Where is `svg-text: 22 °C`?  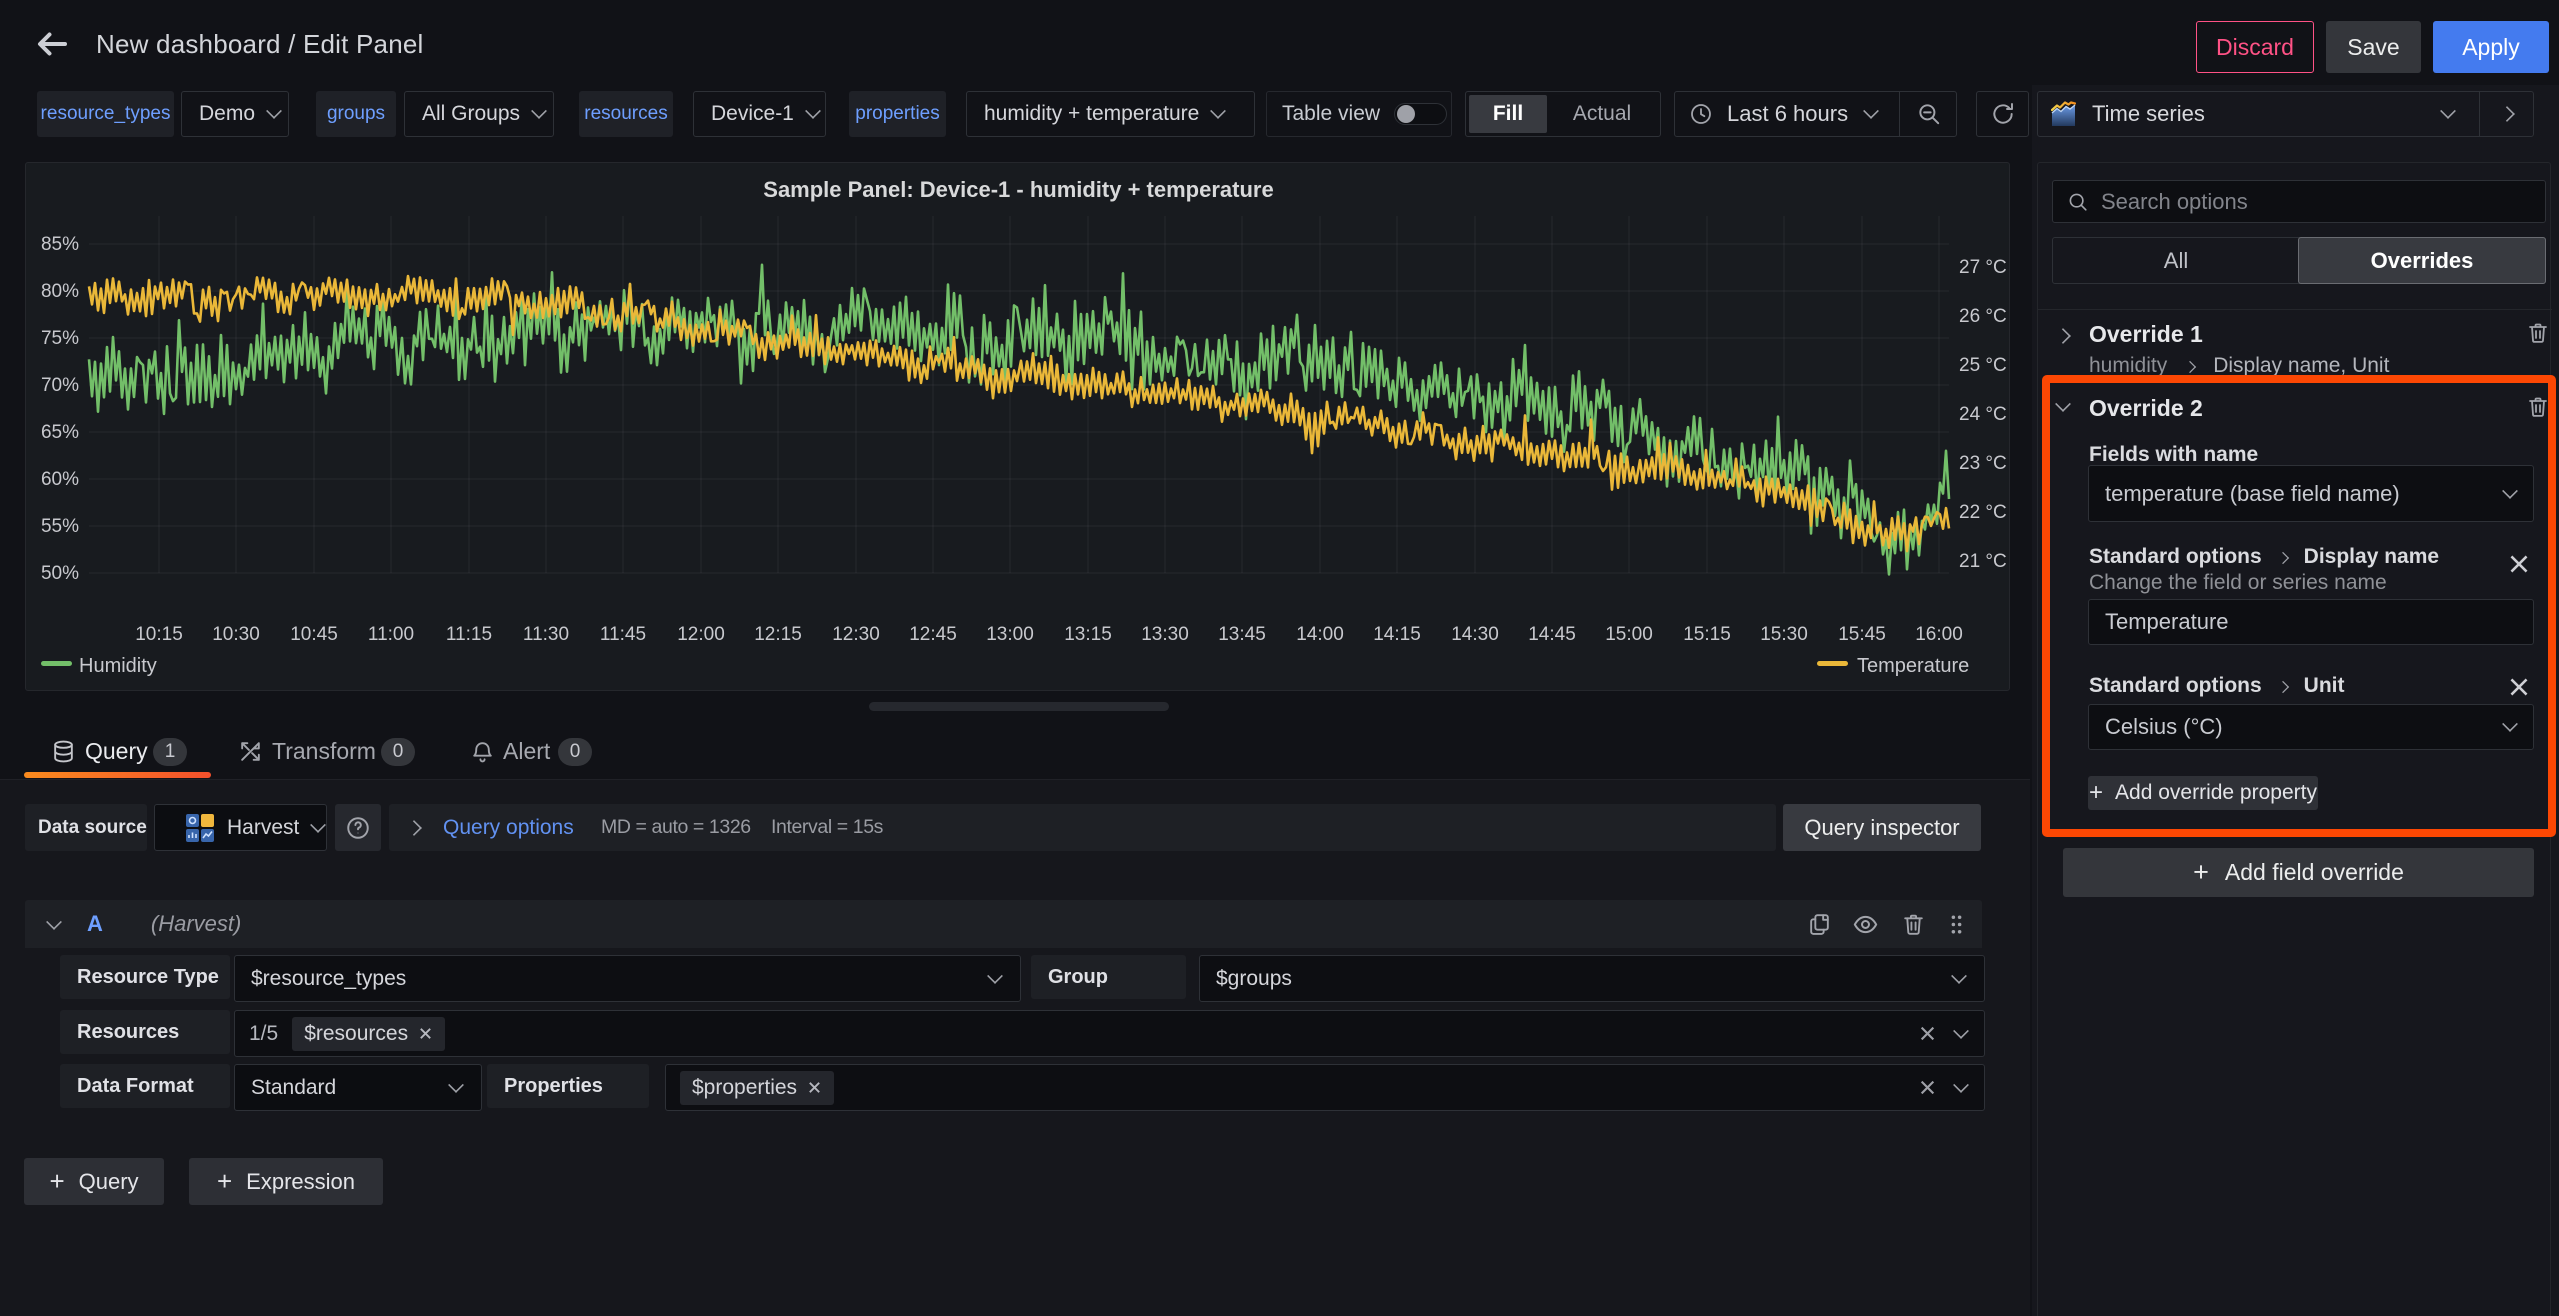
svg-text: 22 °C is located at coordinates (1983, 512).